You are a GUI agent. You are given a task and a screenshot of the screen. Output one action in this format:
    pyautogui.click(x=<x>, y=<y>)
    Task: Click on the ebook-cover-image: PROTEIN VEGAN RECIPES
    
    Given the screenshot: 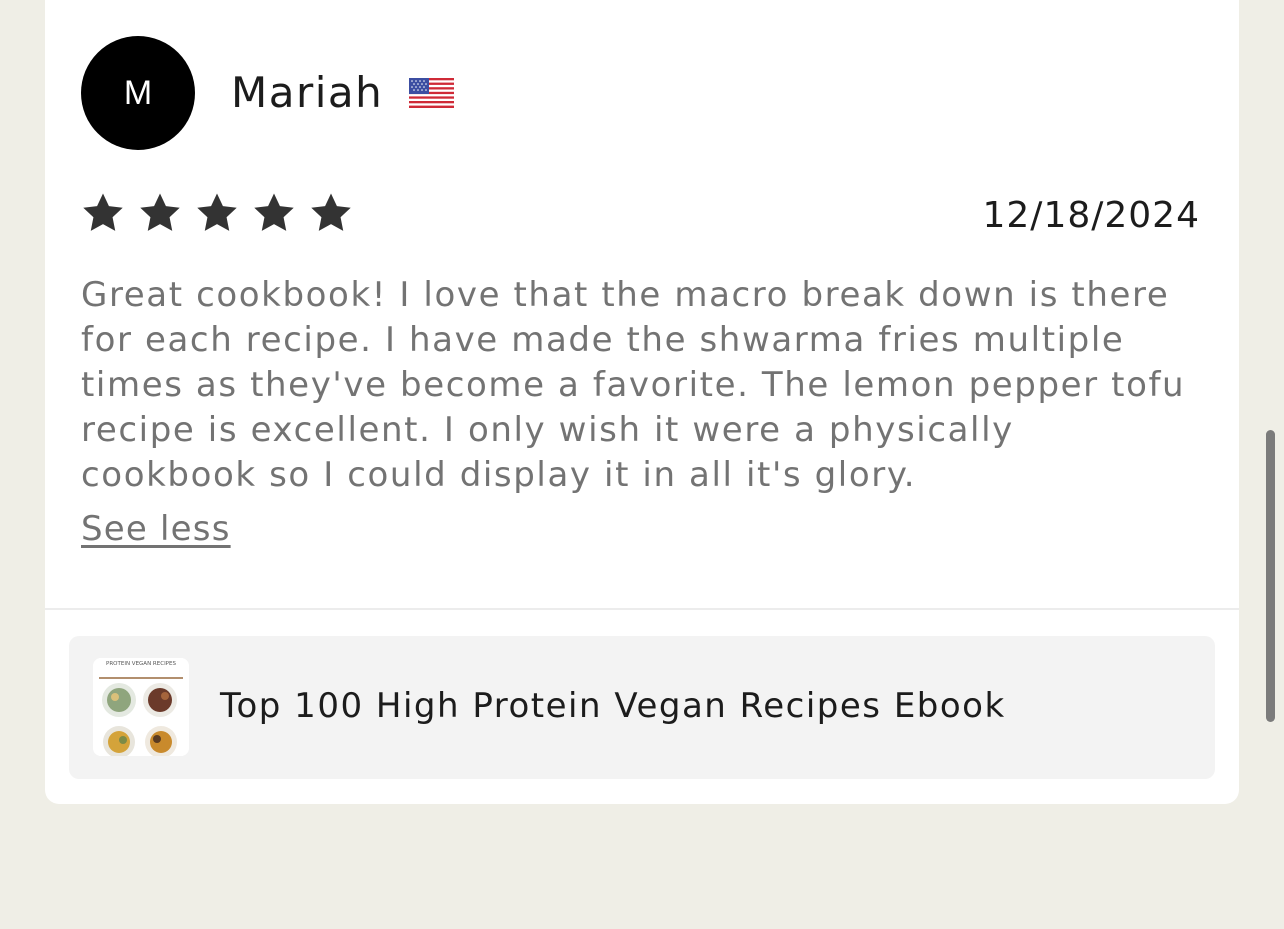 What is the action you would take?
    pyautogui.click(x=141, y=707)
    